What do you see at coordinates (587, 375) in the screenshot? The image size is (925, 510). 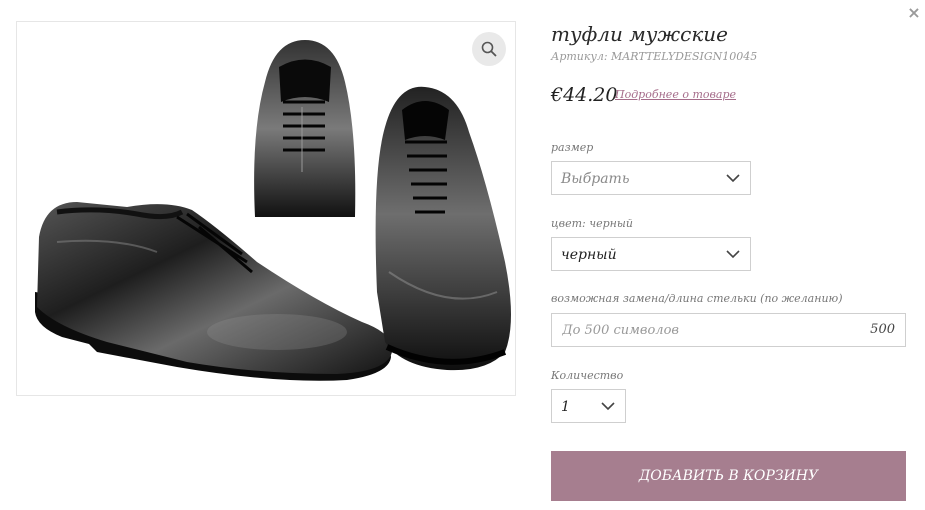 I see `quantity-label: Количество` at bounding box center [587, 375].